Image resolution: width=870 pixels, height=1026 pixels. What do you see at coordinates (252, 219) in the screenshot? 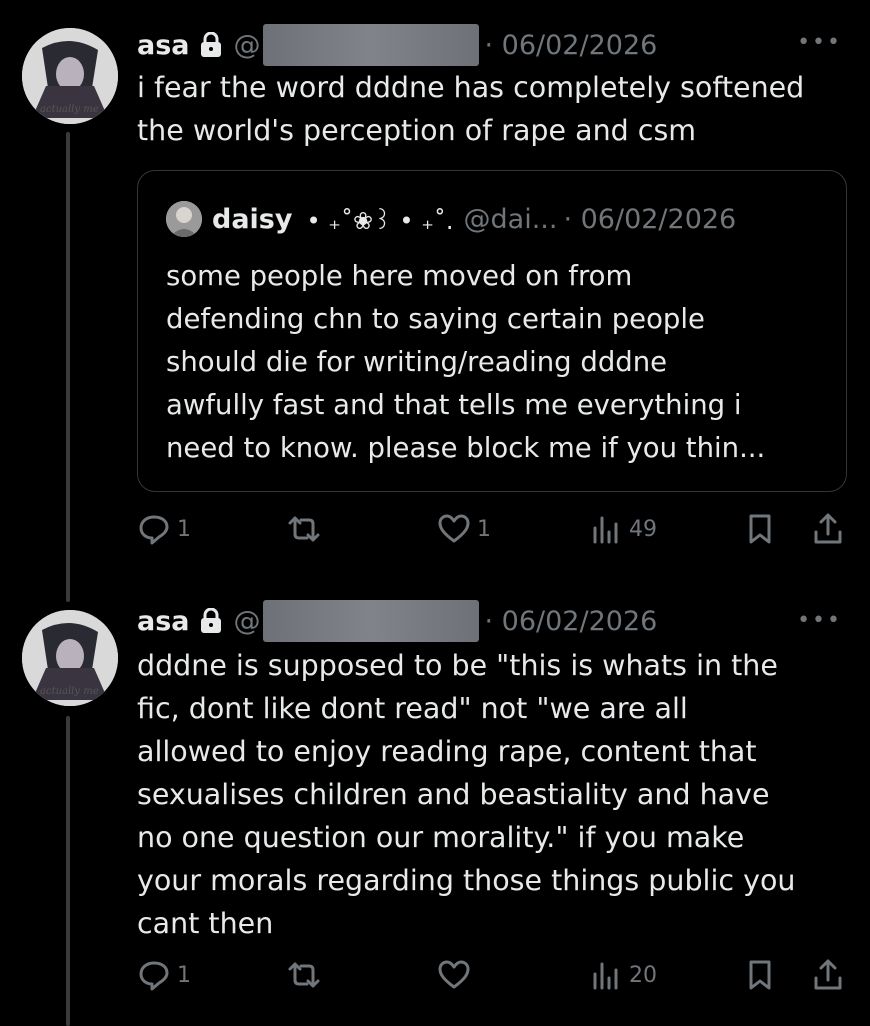
I see `quote-author-name: daisy` at bounding box center [252, 219].